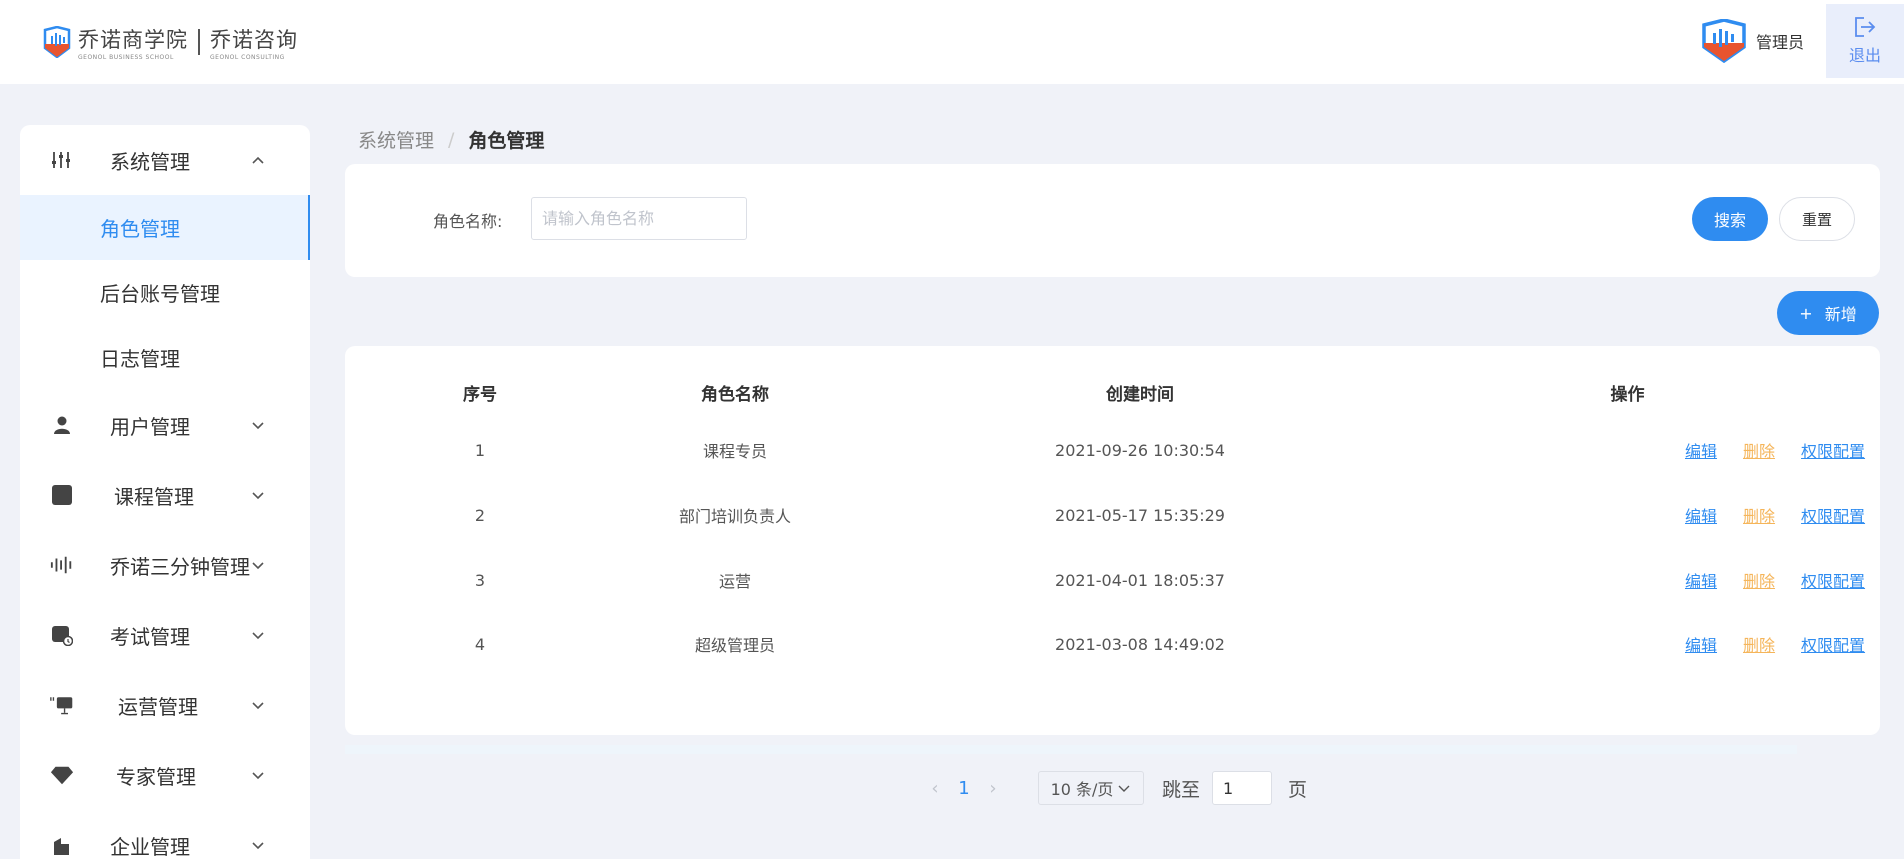  What do you see at coordinates (1806, 313) in the screenshot?
I see `plus-icon: +` at bounding box center [1806, 313].